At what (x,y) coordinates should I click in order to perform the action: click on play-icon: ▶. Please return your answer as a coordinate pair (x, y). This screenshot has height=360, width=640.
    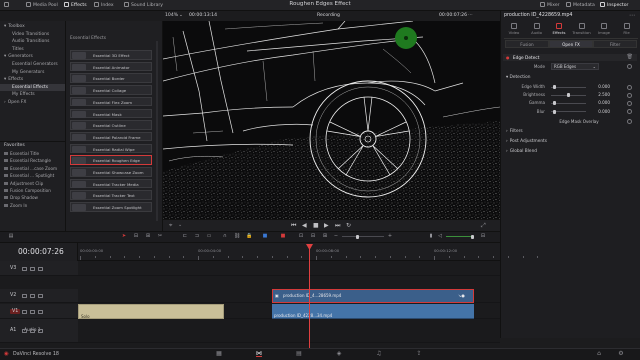
    Looking at the image, I should click on (326, 225).